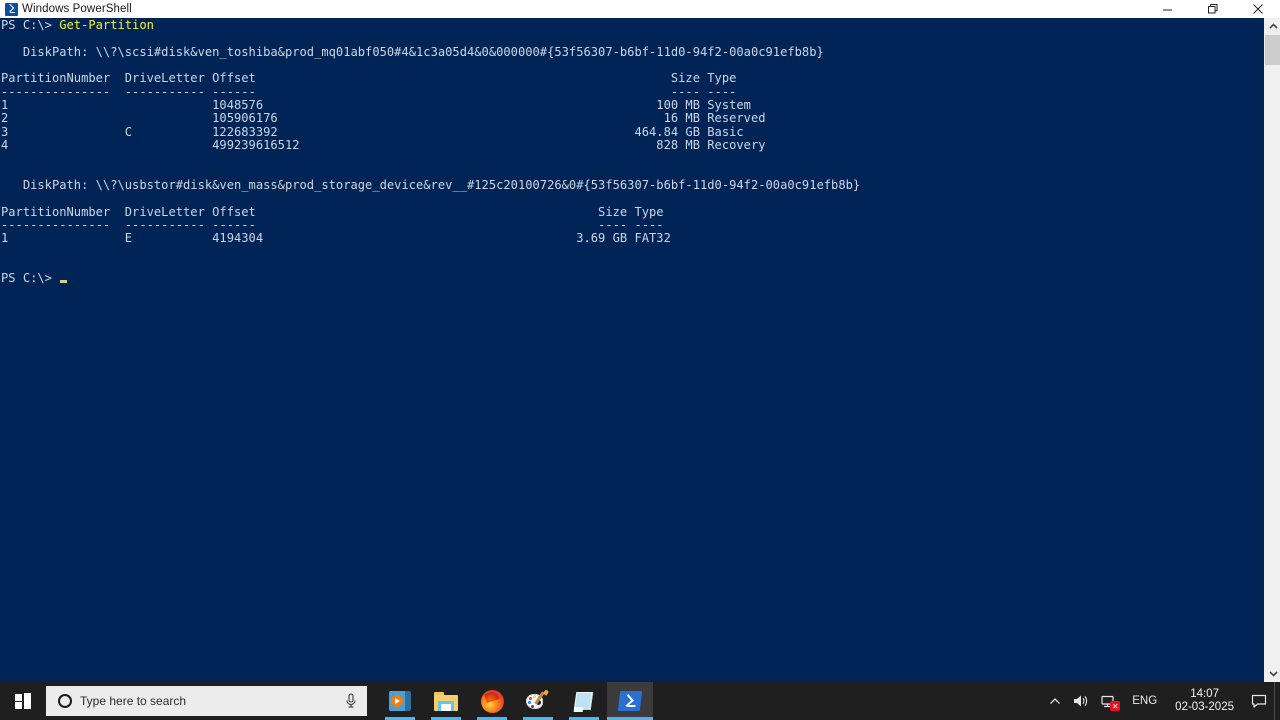  I want to click on console-output-line: 1 1048576 100 MB System, so click(376, 104).